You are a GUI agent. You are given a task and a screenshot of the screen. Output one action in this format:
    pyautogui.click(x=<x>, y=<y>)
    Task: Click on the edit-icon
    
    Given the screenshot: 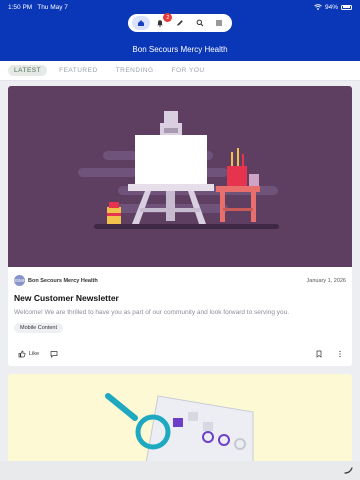 What is the action you would take?
    pyautogui.click(x=180, y=23)
    